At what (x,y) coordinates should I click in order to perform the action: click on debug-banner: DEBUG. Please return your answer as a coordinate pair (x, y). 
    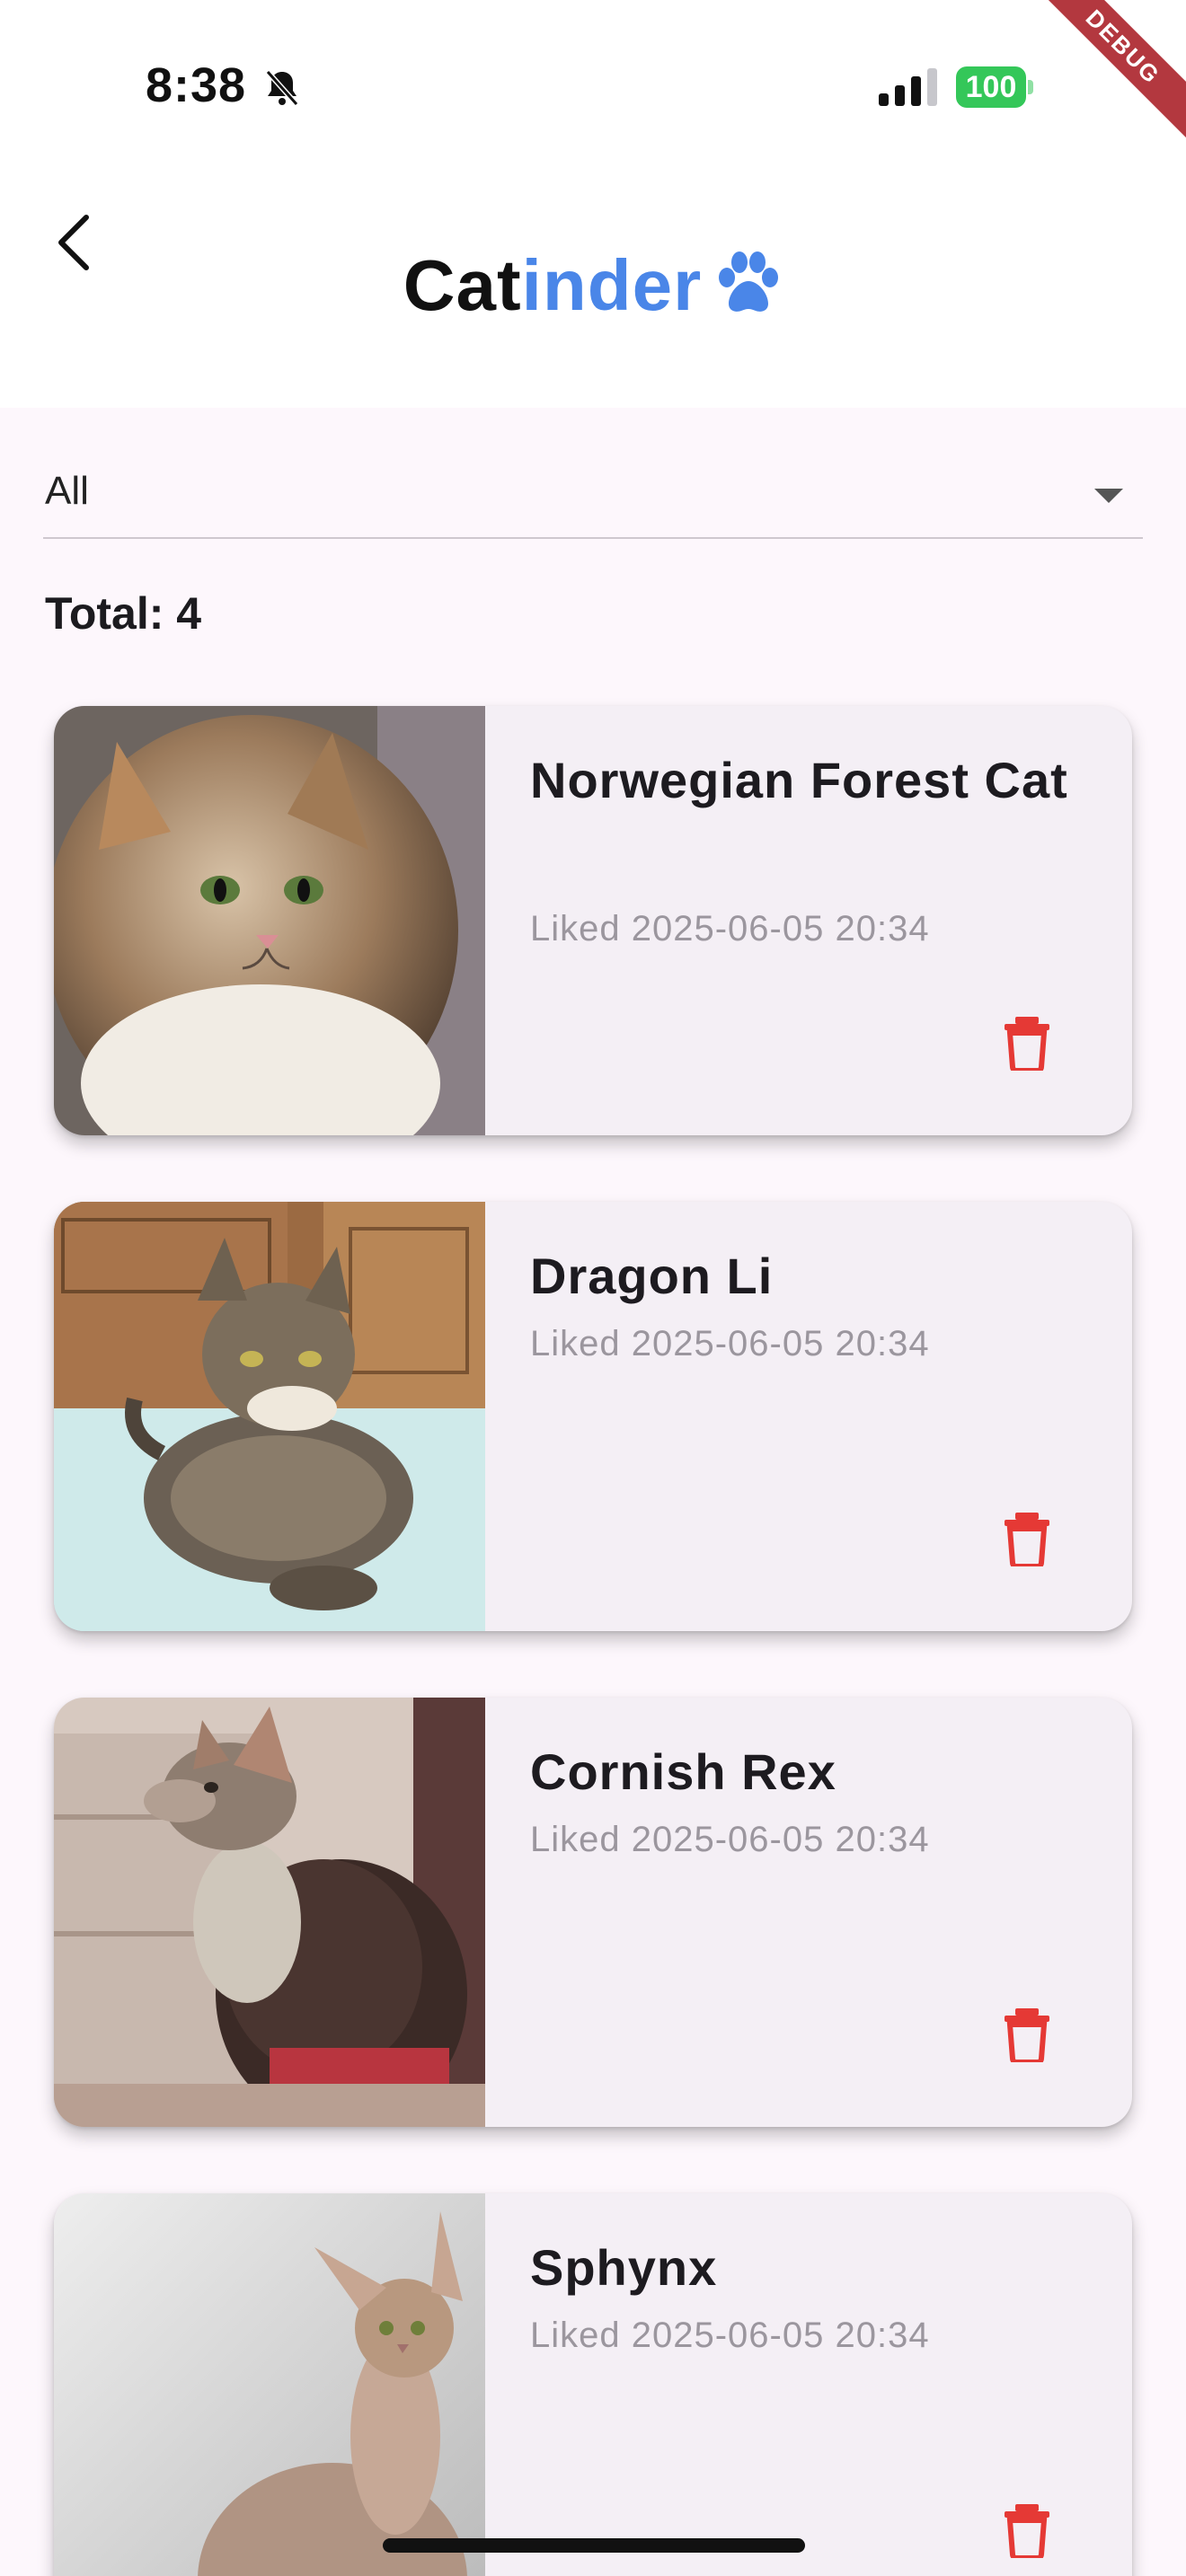
    Looking at the image, I should click on (1103, 75).